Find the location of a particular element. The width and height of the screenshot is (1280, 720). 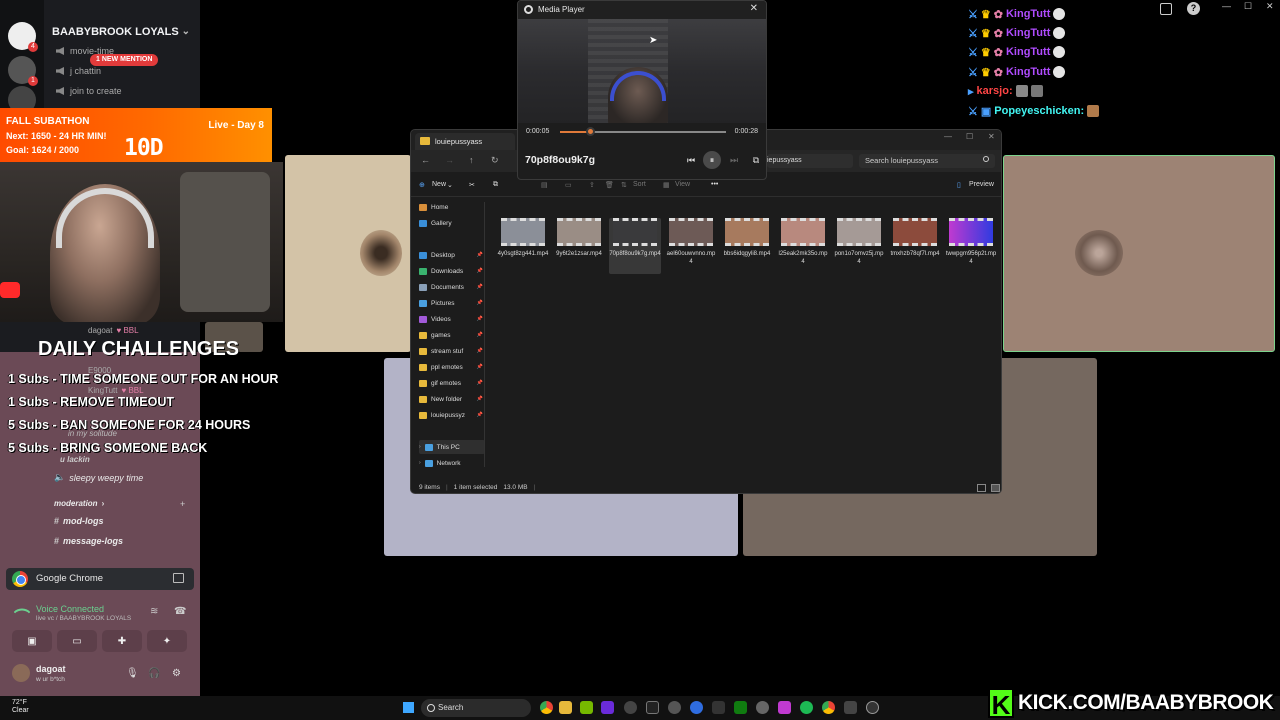

activities-button: ✚ is located at coordinates (122, 641).